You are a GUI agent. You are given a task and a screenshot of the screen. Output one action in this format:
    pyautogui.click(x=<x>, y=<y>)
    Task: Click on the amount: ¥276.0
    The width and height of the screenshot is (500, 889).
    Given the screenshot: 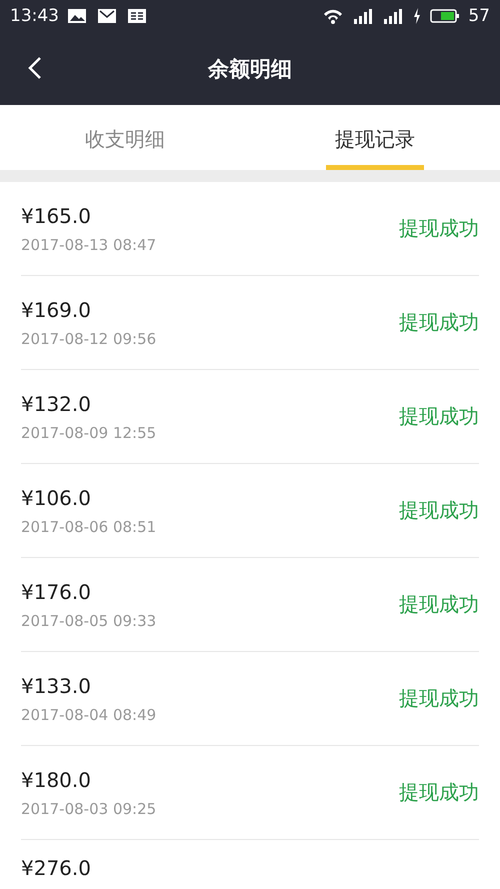 What is the action you would take?
    pyautogui.click(x=56, y=868)
    